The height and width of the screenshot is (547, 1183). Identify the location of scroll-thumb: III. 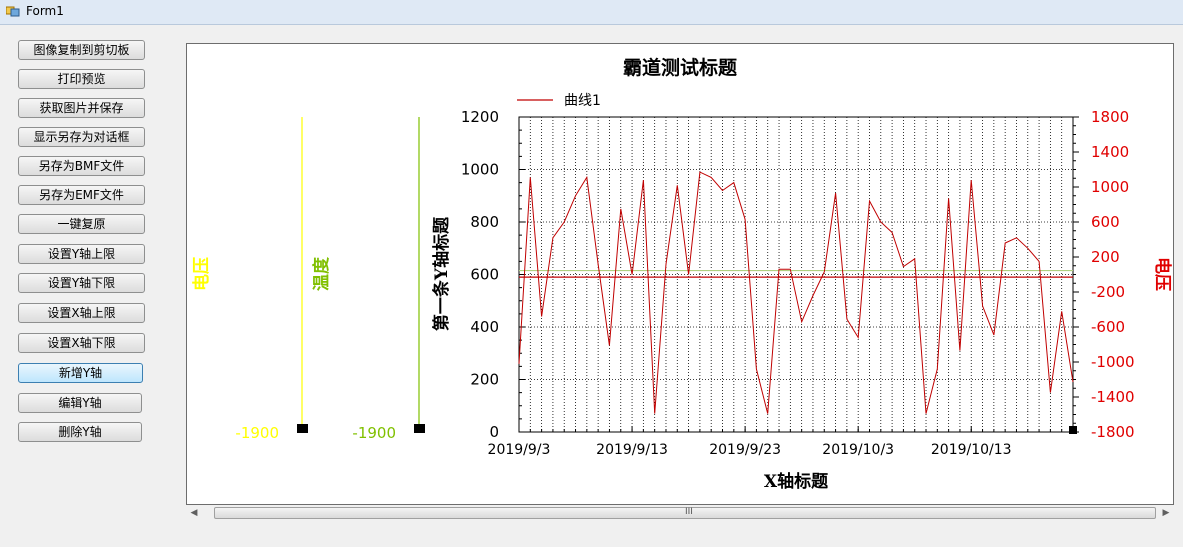
(685, 513).